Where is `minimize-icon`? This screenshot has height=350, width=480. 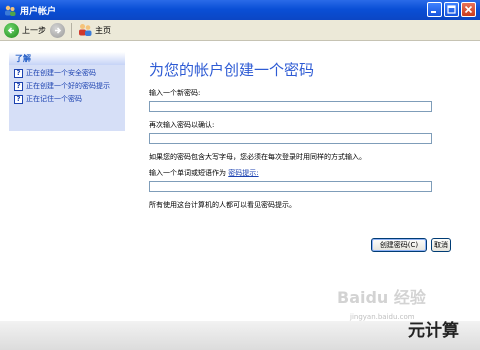 minimize-icon is located at coordinates (433, 12).